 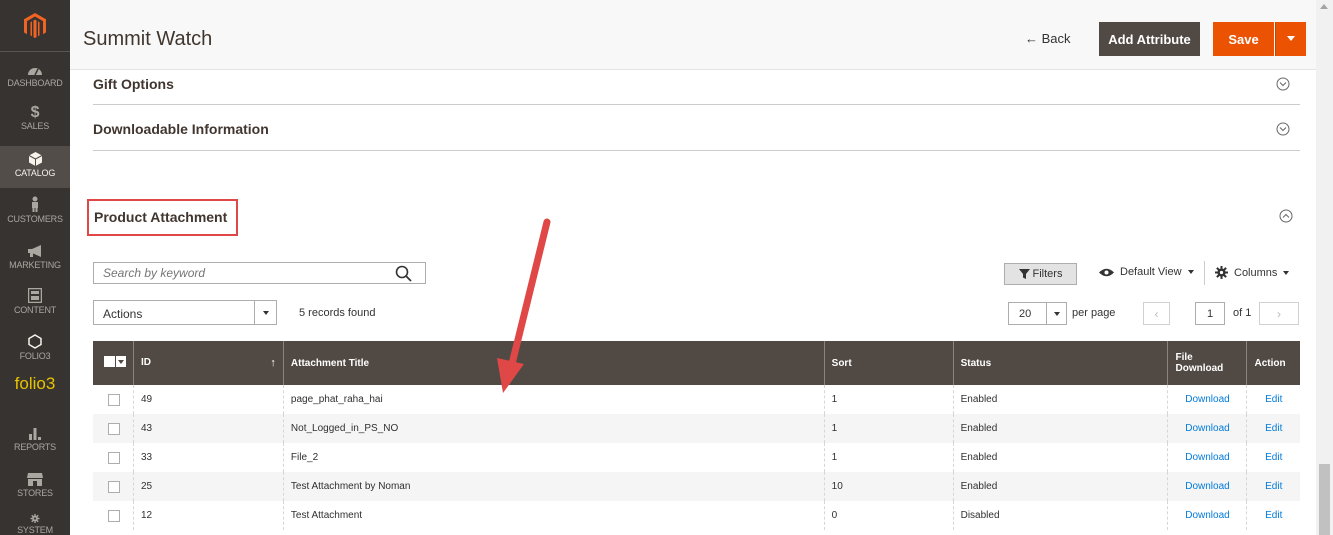 What do you see at coordinates (160, 217) in the screenshot?
I see `section-product-attachment-title: Product Attachment` at bounding box center [160, 217].